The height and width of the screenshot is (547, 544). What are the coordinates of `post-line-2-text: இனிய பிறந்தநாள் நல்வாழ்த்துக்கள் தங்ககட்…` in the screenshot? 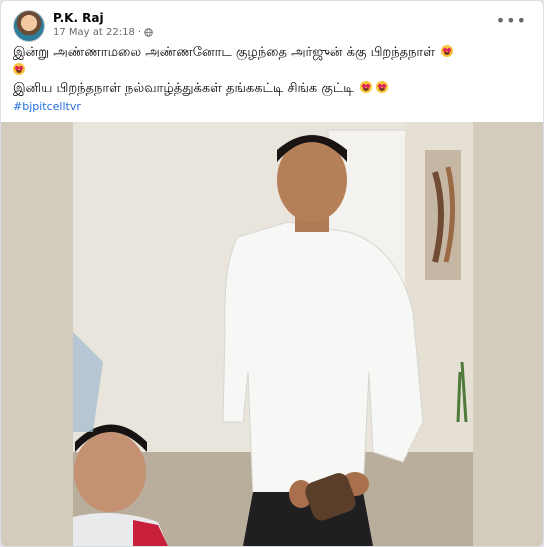 It's located at (183, 88).